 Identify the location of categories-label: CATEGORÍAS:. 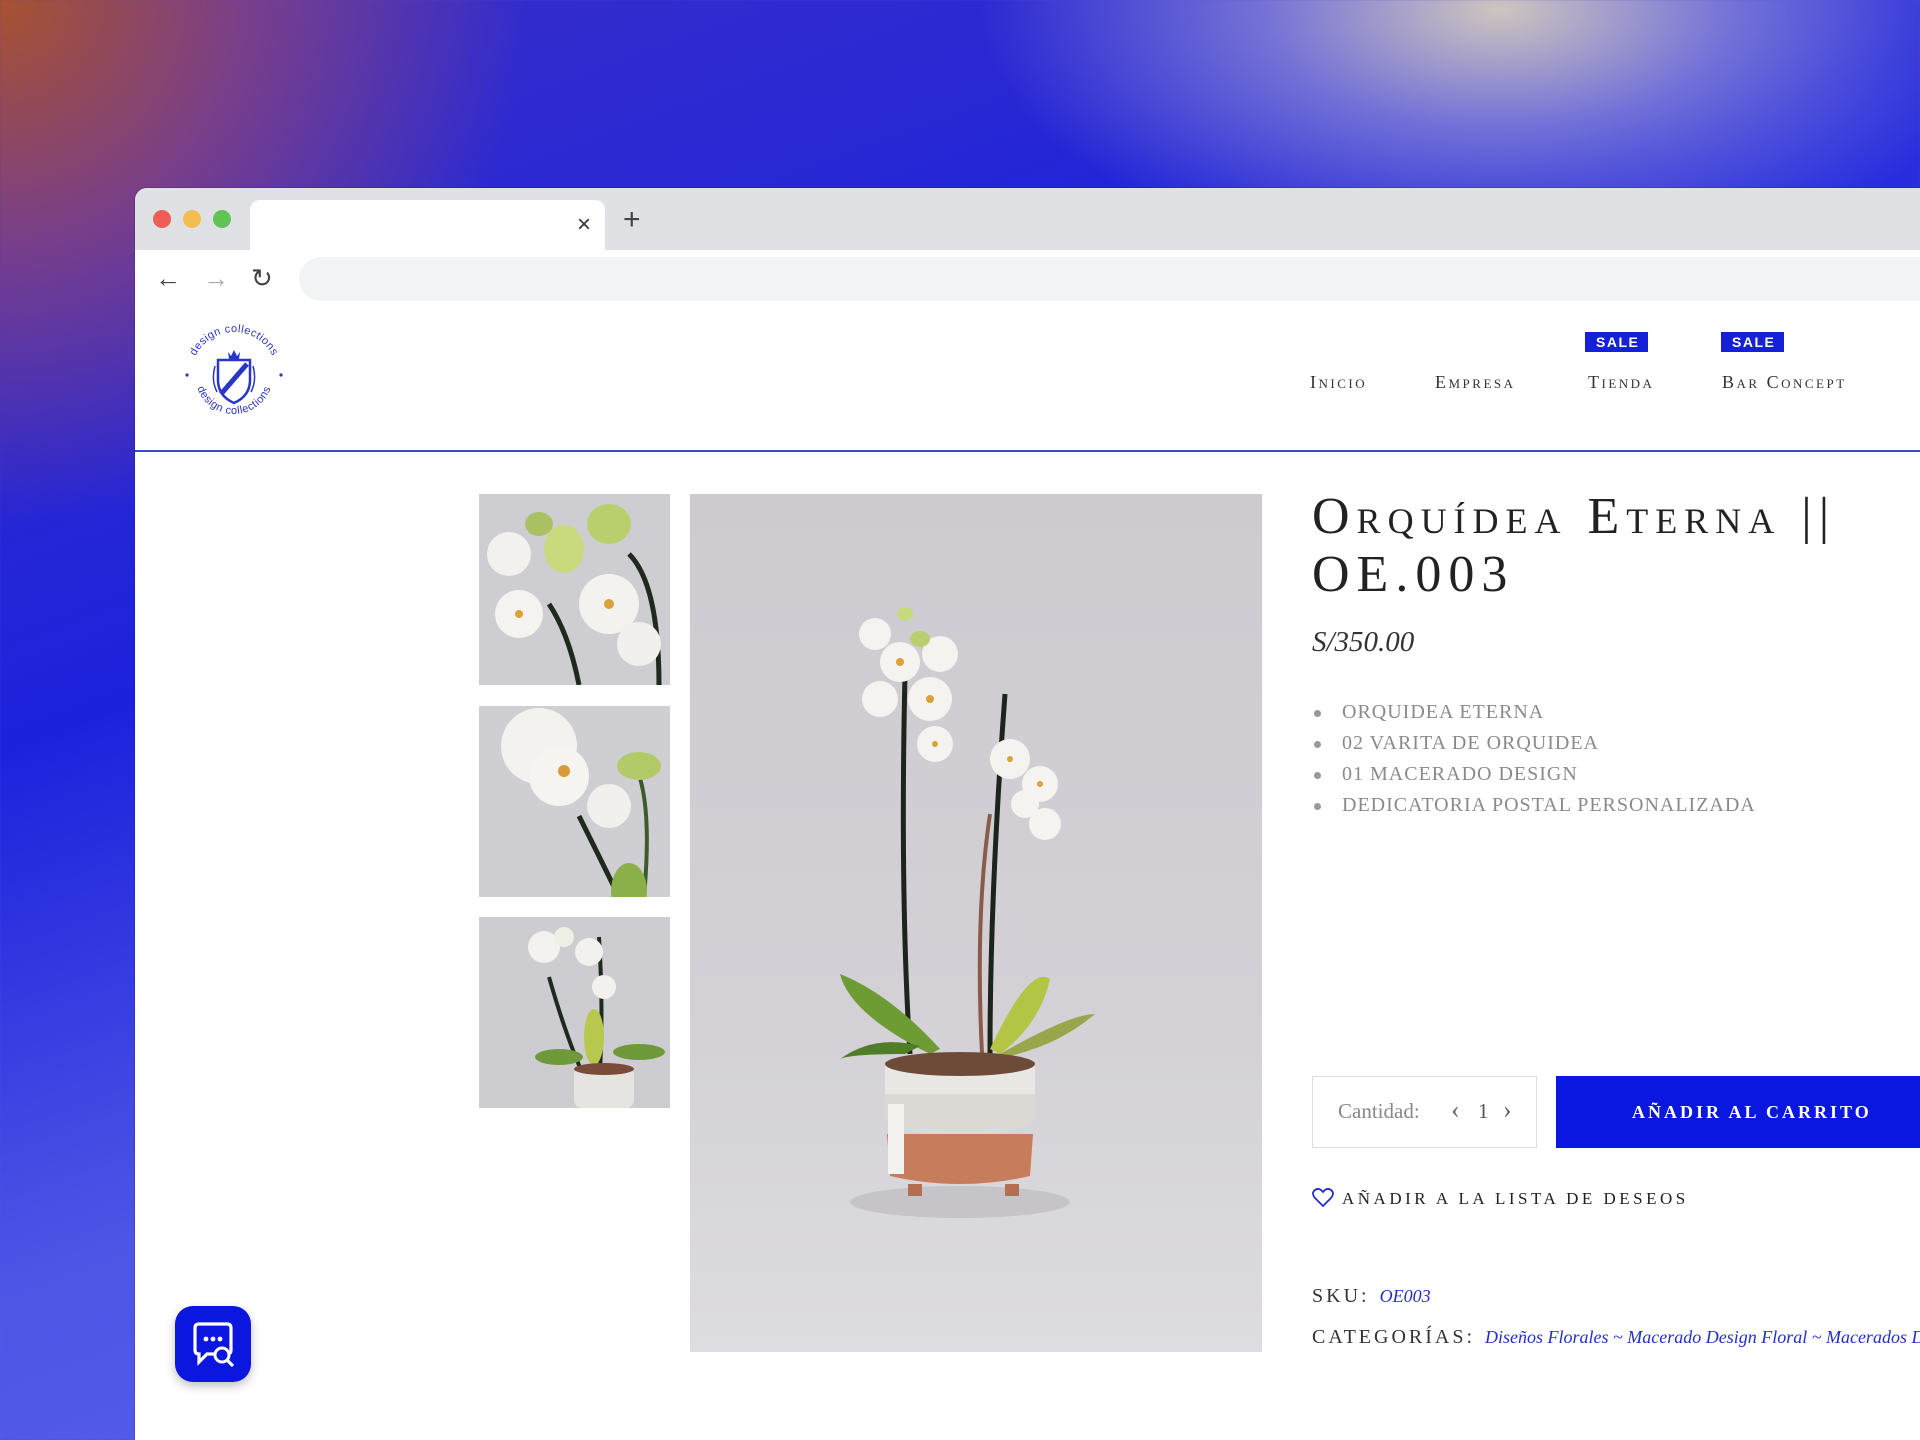
(1394, 1337).